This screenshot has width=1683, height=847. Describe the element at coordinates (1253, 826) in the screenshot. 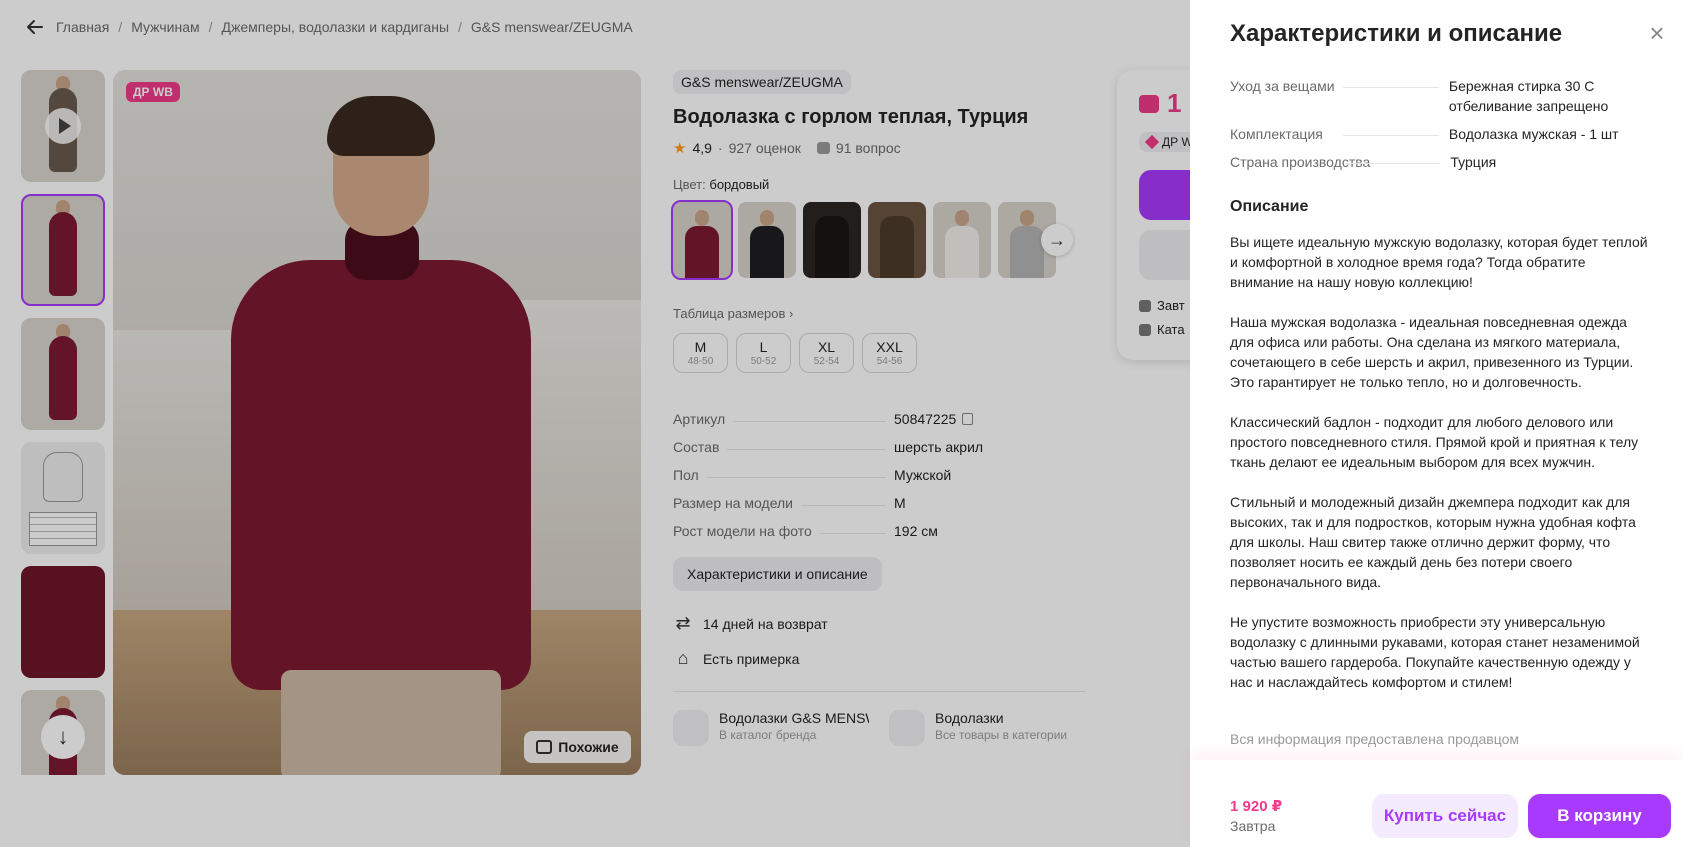

I see `delivery-date: Завтра` at that location.